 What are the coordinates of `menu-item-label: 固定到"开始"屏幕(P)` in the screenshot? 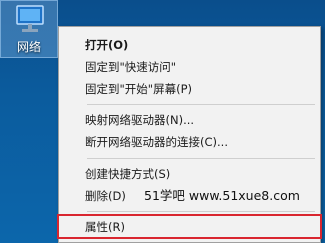 It's located at (138, 89).